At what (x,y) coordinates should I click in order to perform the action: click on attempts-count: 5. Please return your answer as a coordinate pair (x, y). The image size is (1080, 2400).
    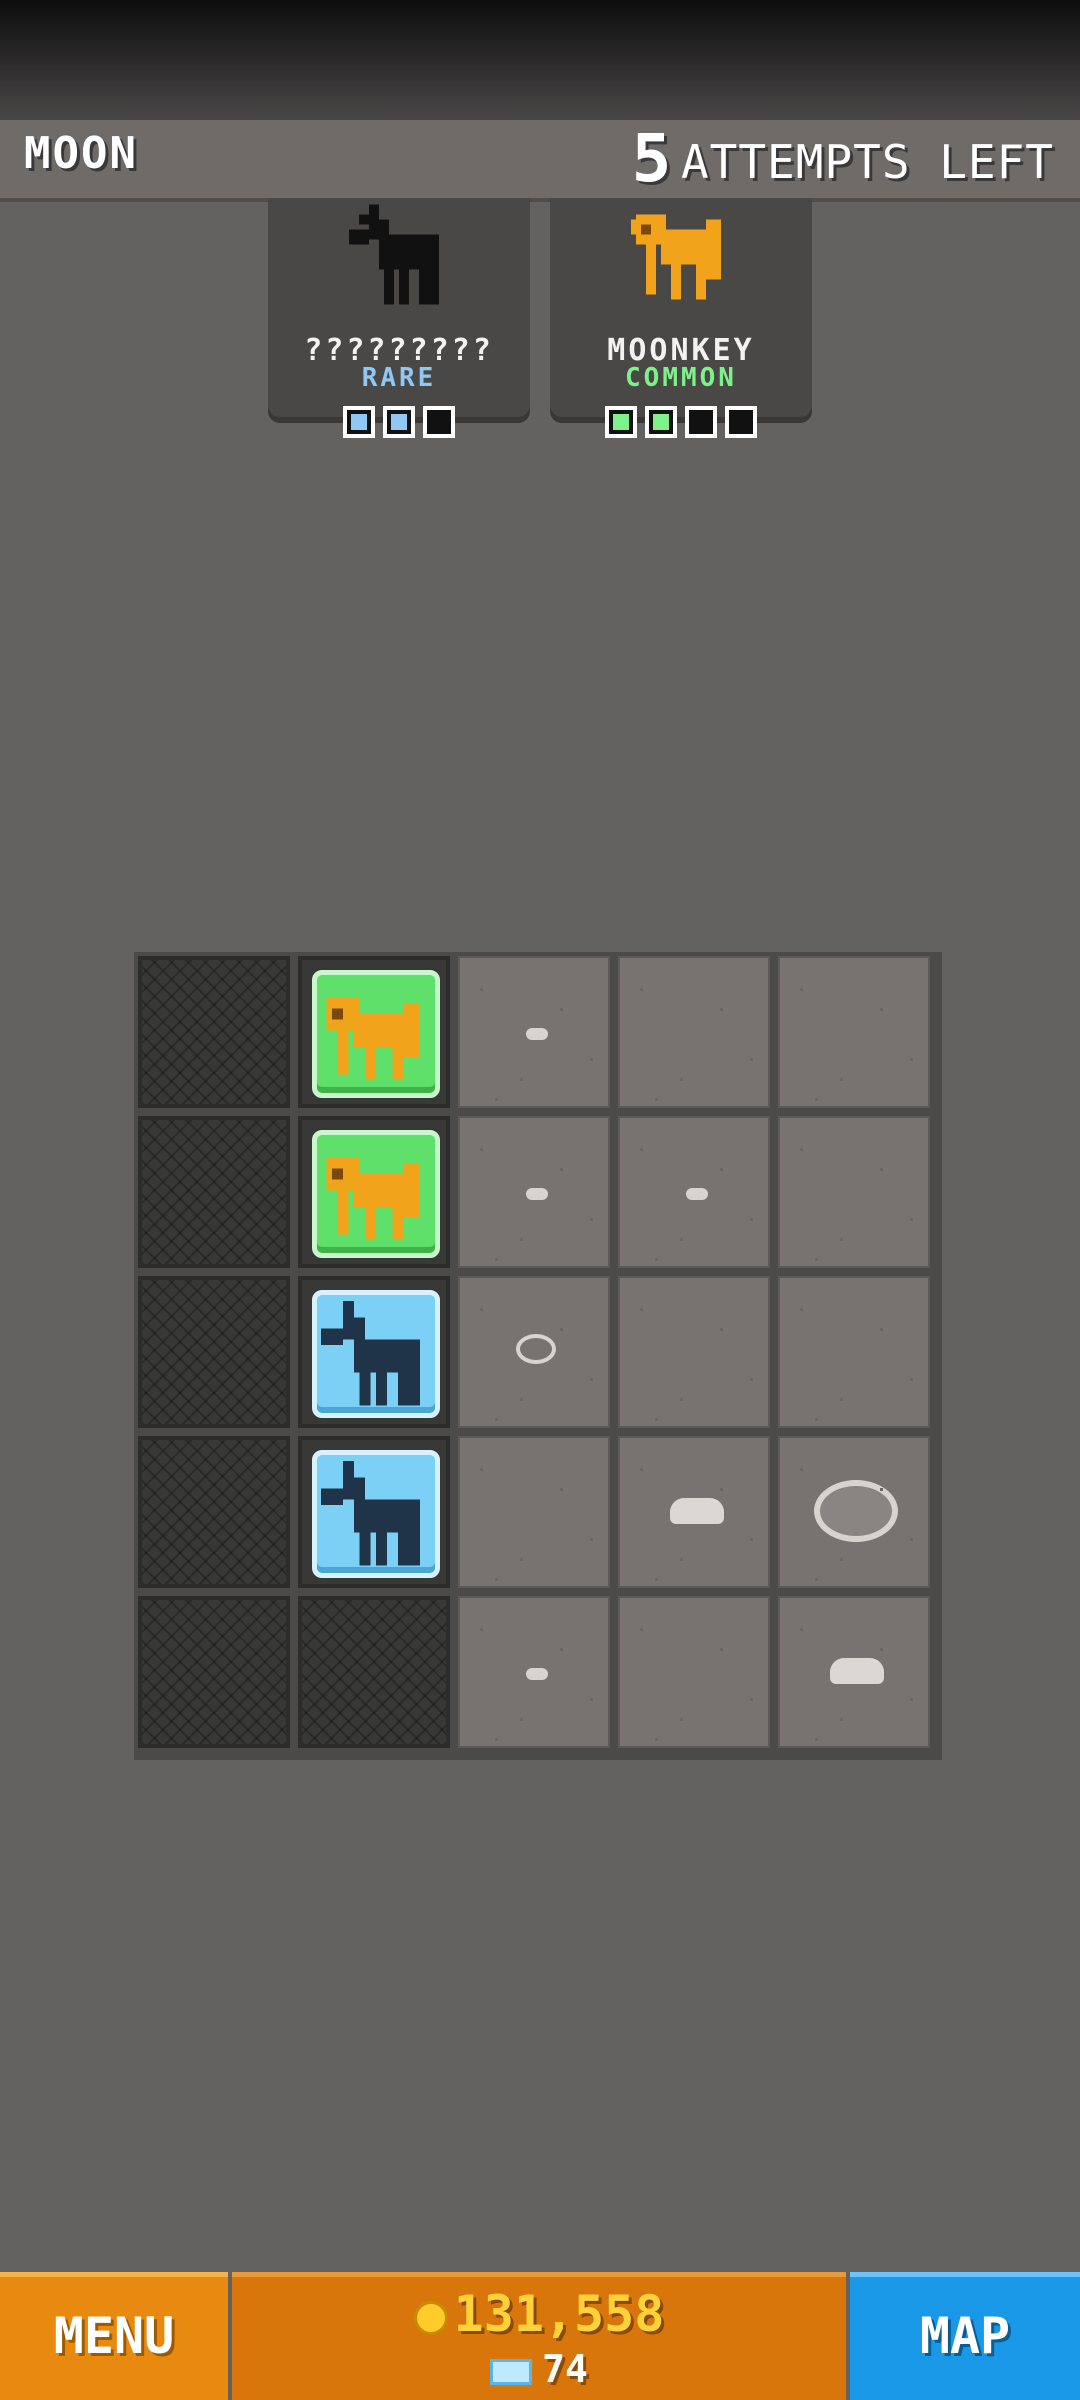
    Looking at the image, I should click on (651, 158).